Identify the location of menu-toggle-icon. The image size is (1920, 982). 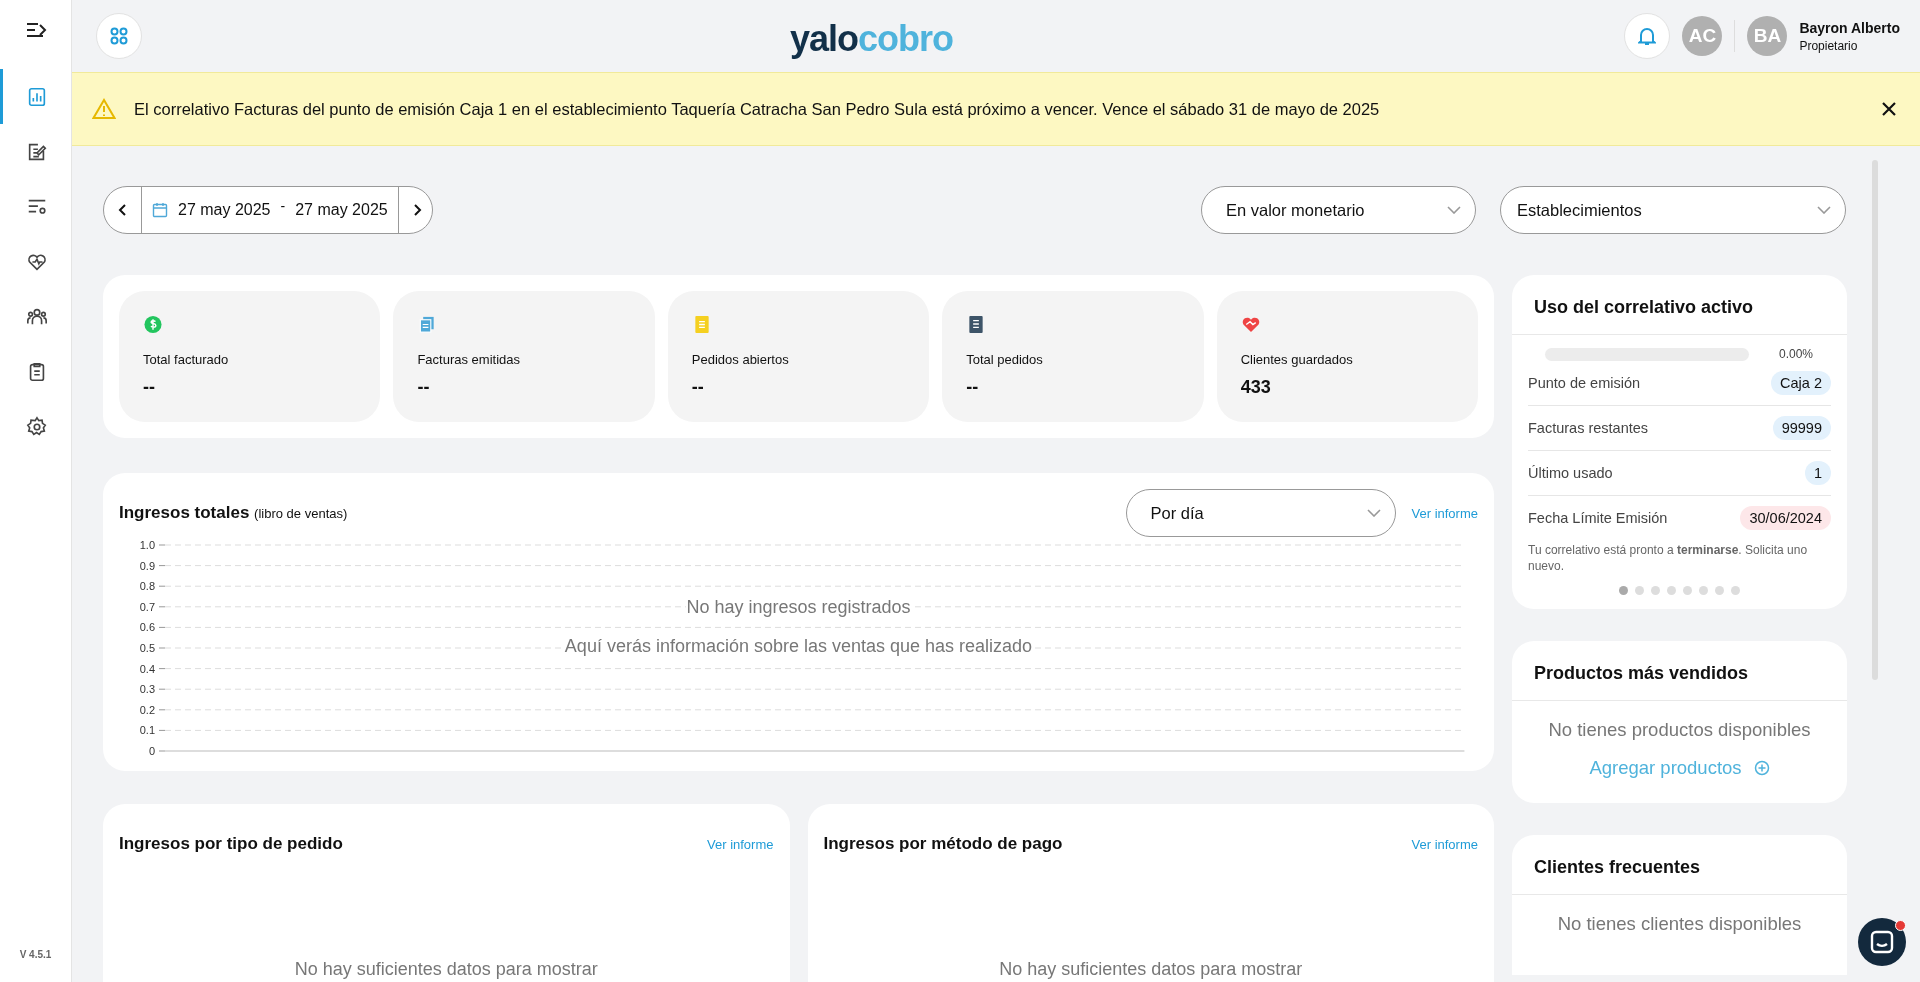
(35, 30).